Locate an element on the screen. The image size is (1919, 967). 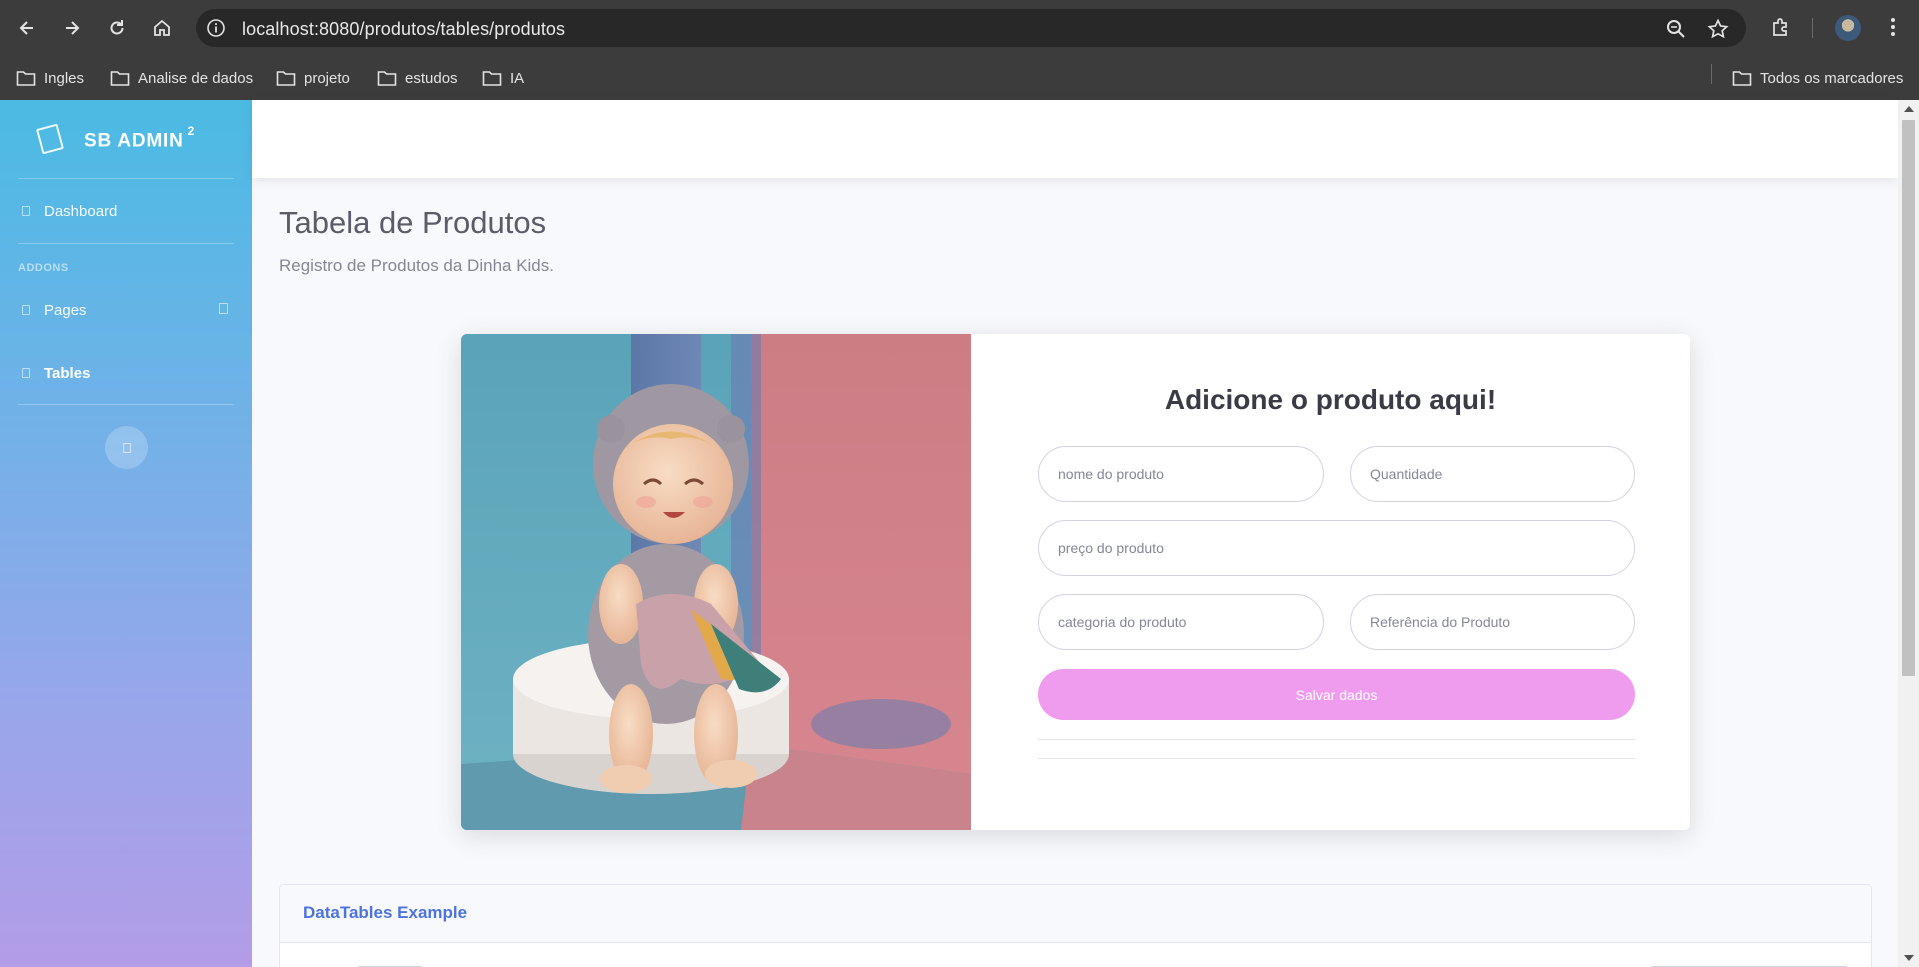
datatable-card: DataTables Example is located at coordinates (1075, 925).